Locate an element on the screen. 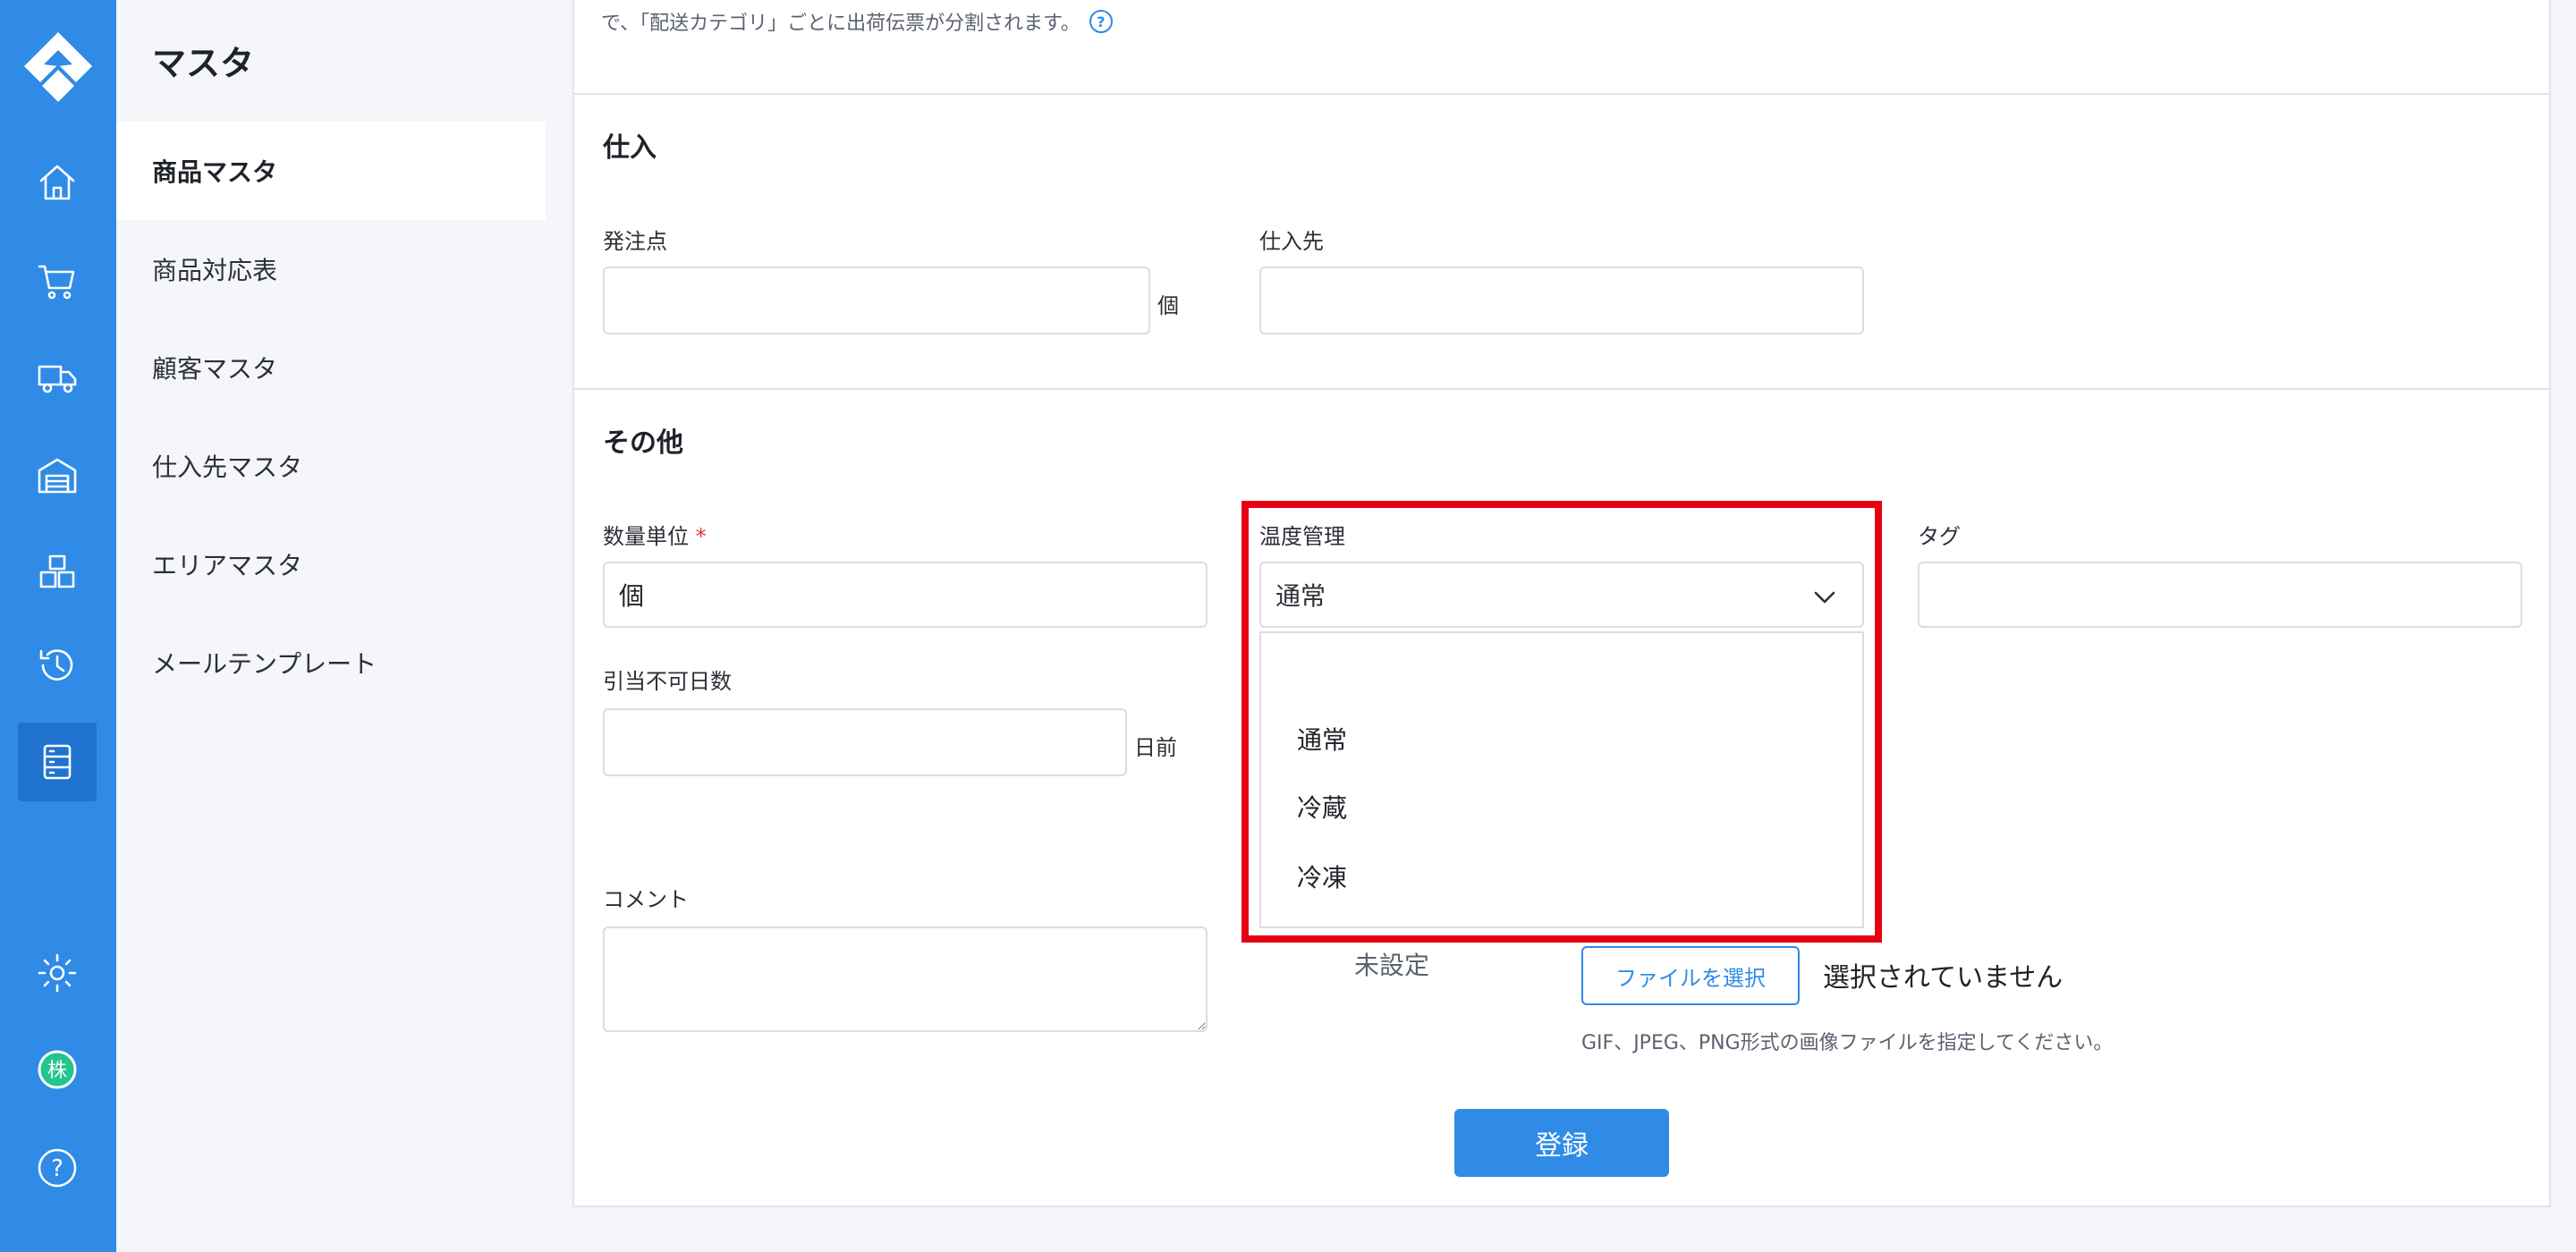 This screenshot has height=1252, width=2576. sidebar-item-product-mapping: 商品対応表 is located at coordinates (331, 269).